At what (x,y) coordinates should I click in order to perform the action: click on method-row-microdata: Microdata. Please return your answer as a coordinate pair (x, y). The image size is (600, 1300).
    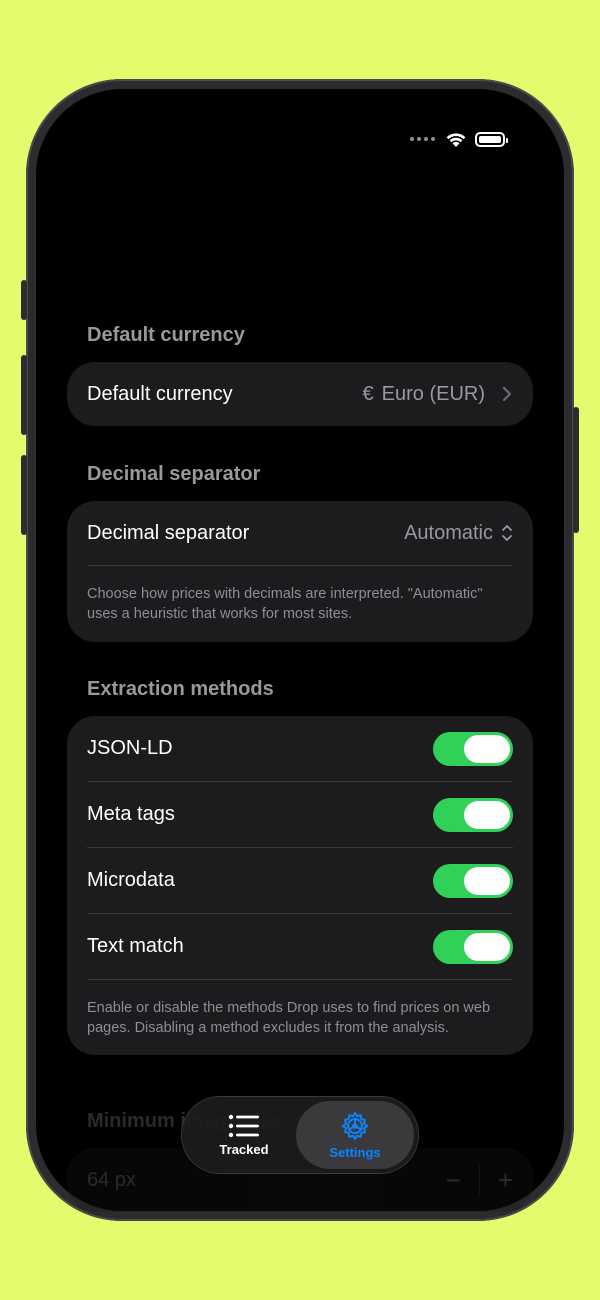
    Looking at the image, I should click on (300, 880).